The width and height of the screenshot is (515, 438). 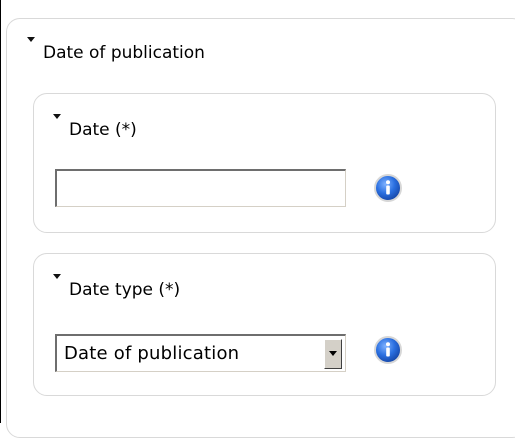 I want to click on date-type-field-header: Date type (*), so click(x=116, y=287).